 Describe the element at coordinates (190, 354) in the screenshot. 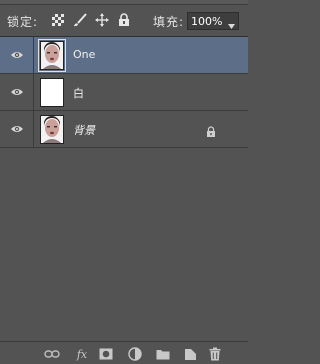

I see `new-layer-icon` at that location.